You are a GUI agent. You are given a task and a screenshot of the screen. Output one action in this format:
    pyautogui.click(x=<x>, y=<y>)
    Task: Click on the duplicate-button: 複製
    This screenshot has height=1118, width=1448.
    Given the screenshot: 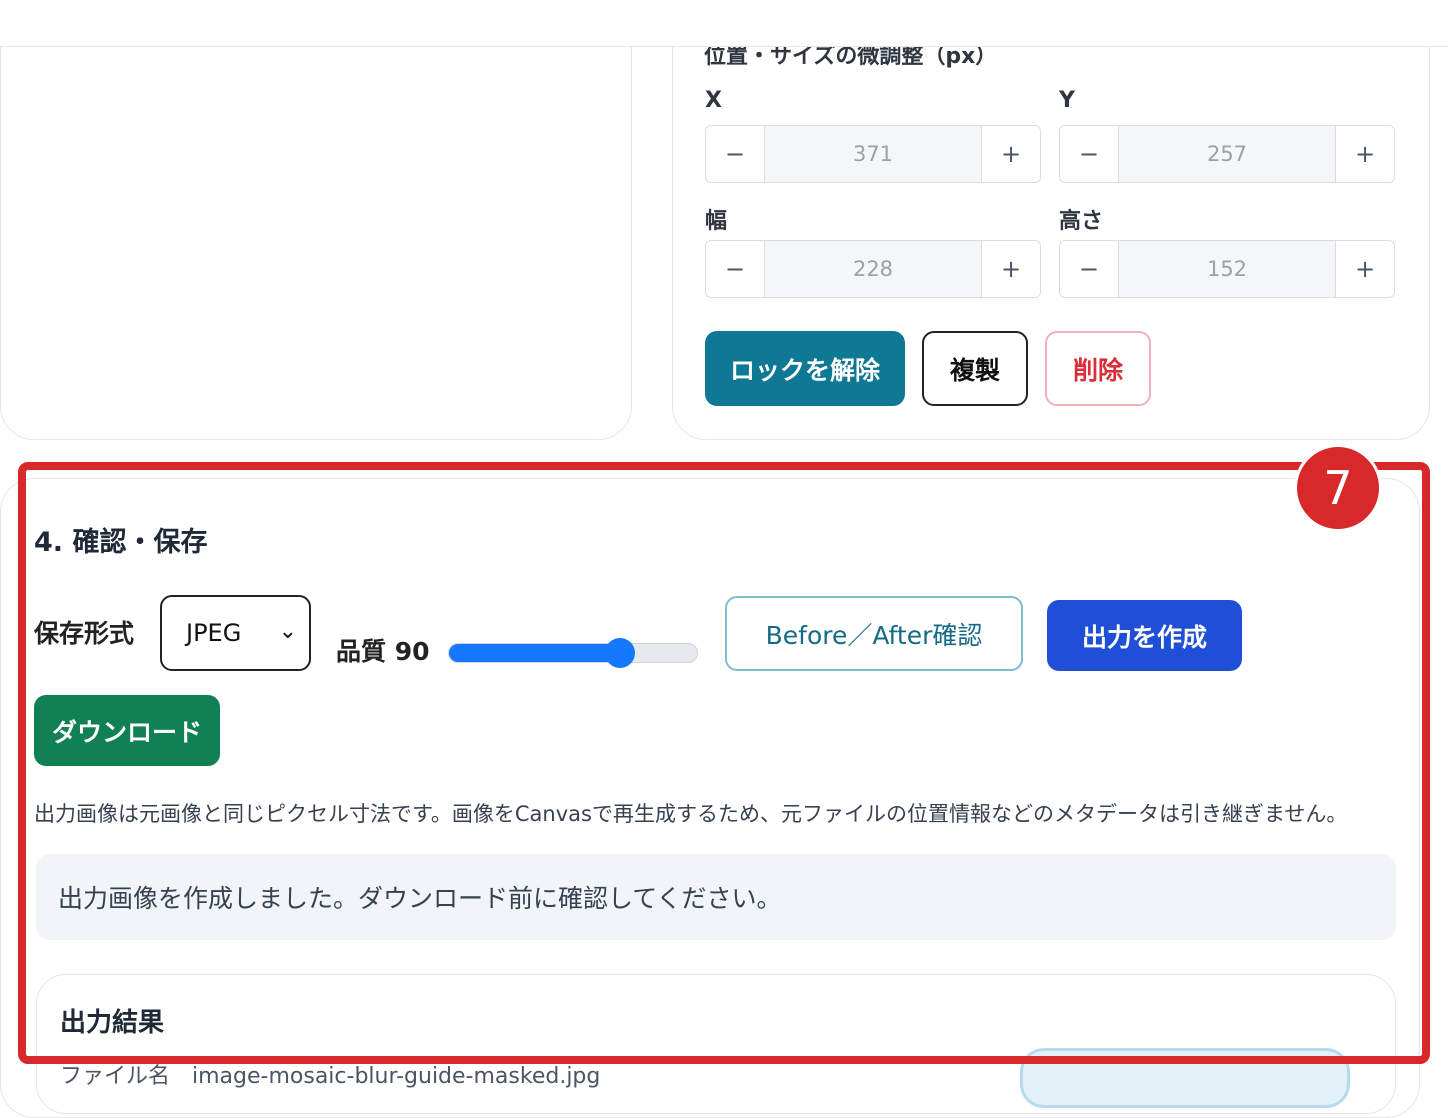 What is the action you would take?
    pyautogui.click(x=975, y=368)
    